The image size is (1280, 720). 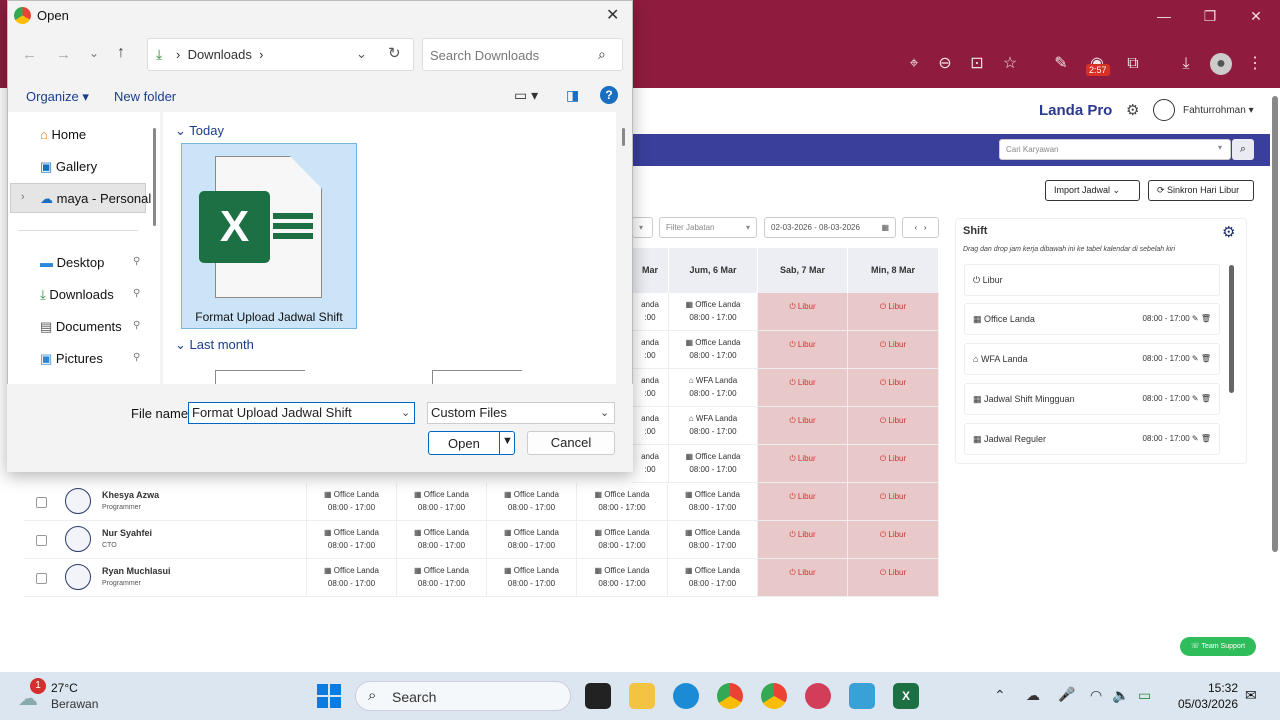 I want to click on battery-icon: ▭, so click(x=1144, y=695).